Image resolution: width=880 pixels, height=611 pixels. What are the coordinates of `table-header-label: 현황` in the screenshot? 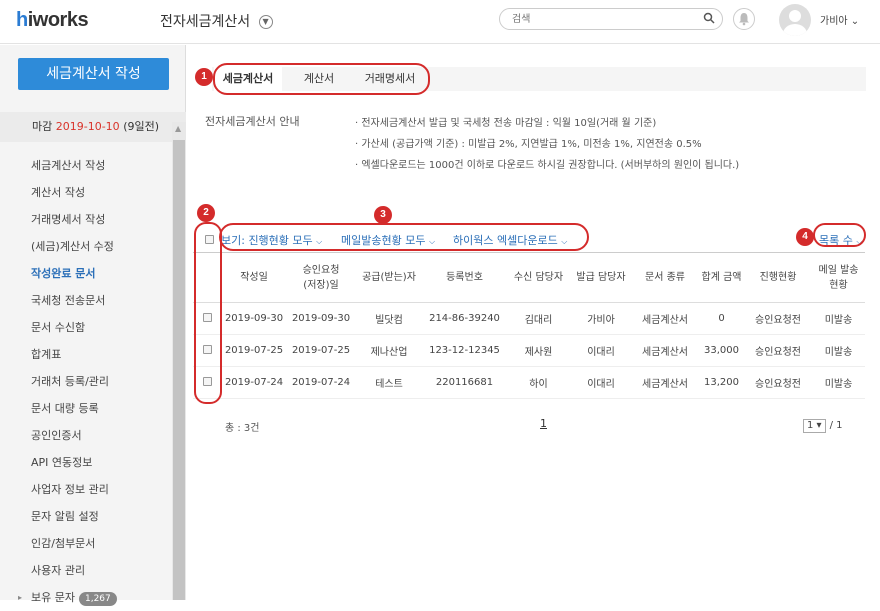 It's located at (838, 285).